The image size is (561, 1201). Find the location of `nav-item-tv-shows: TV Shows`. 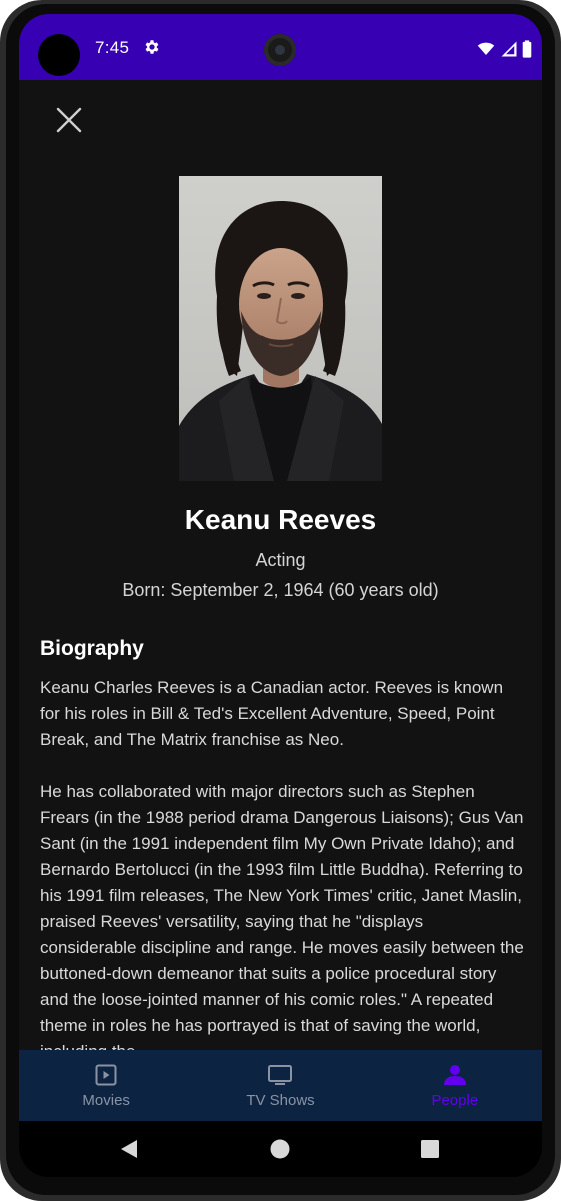

nav-item-tv-shows: TV Shows is located at coordinates (280, 1085).